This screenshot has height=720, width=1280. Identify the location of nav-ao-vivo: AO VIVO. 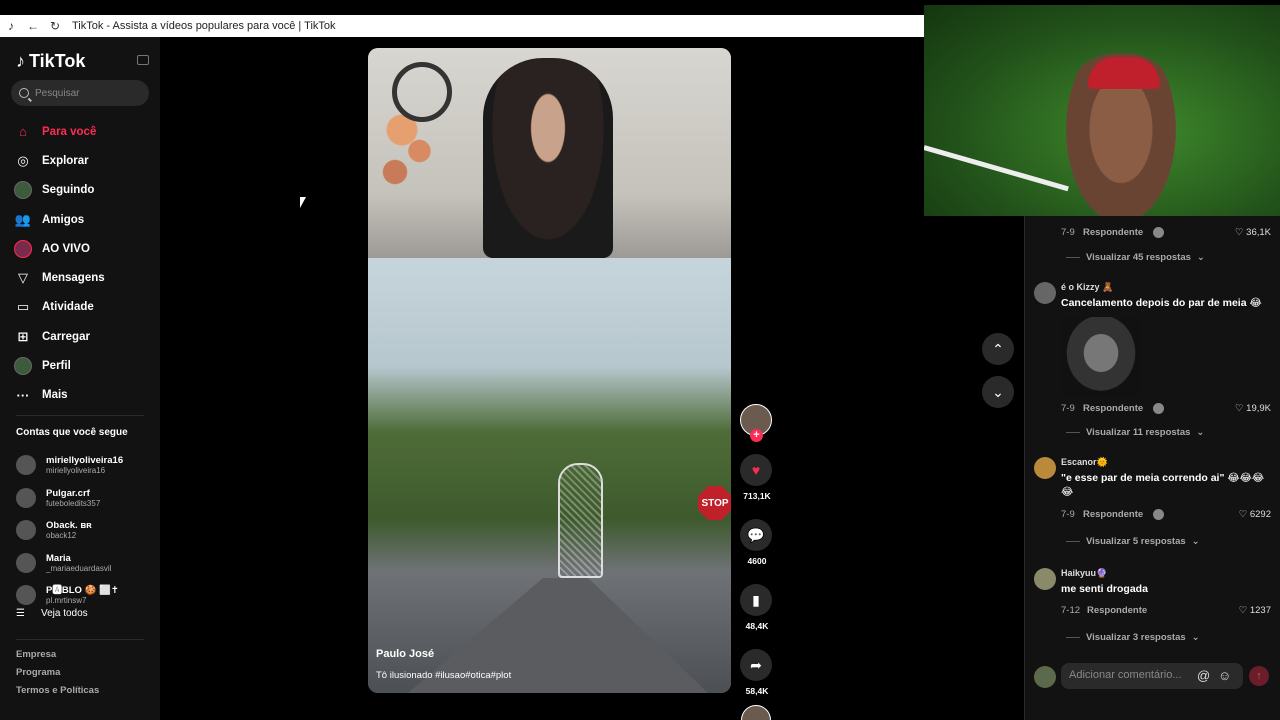
(84, 248).